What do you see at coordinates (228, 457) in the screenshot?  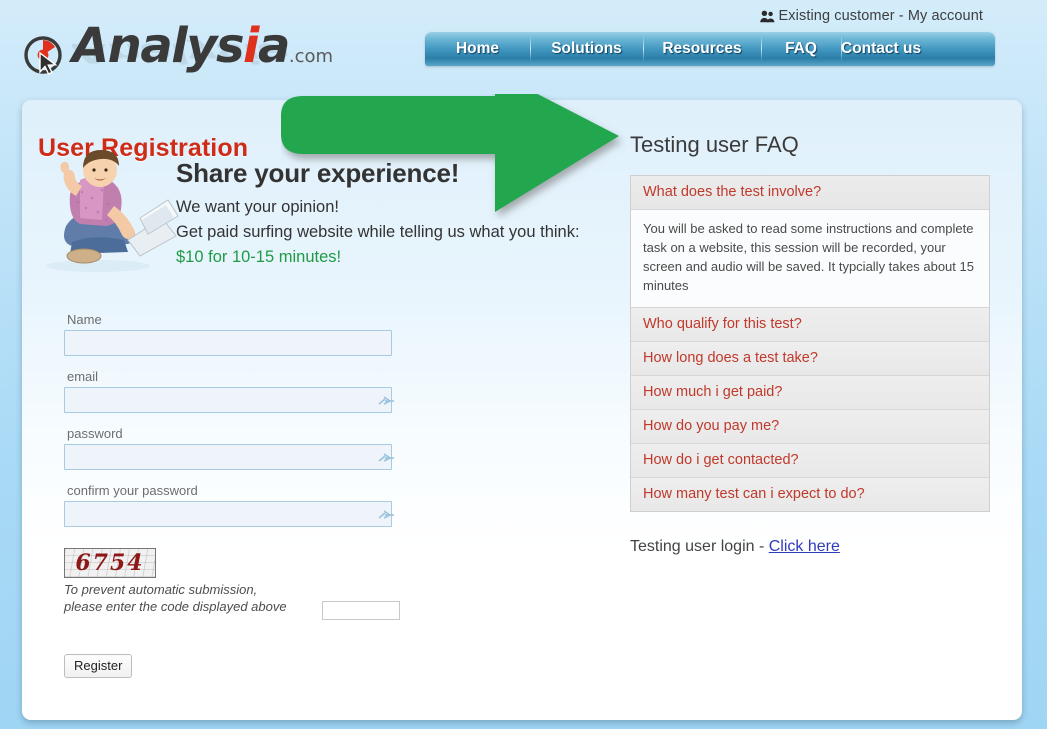 I see `password-input` at bounding box center [228, 457].